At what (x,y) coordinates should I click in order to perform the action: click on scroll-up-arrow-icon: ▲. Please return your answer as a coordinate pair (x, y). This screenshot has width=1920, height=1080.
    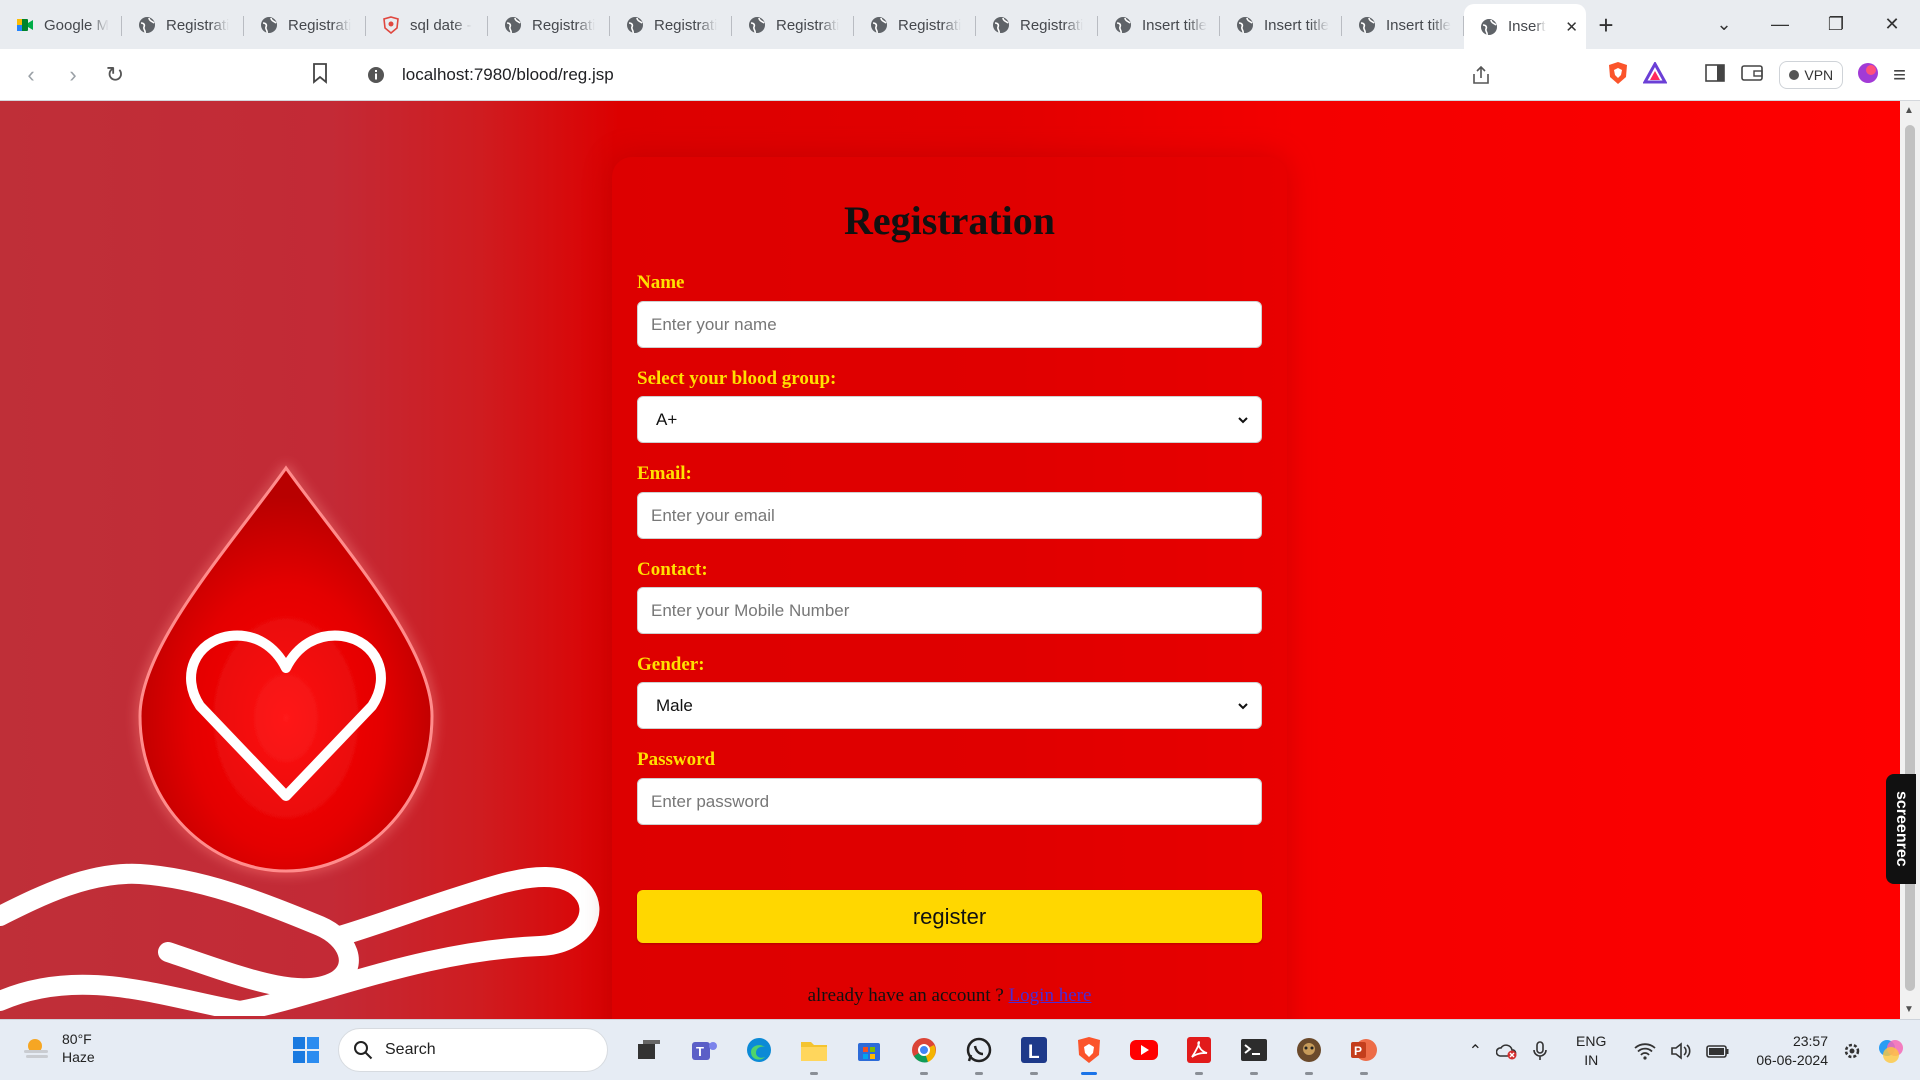
    Looking at the image, I should click on (1909, 110).